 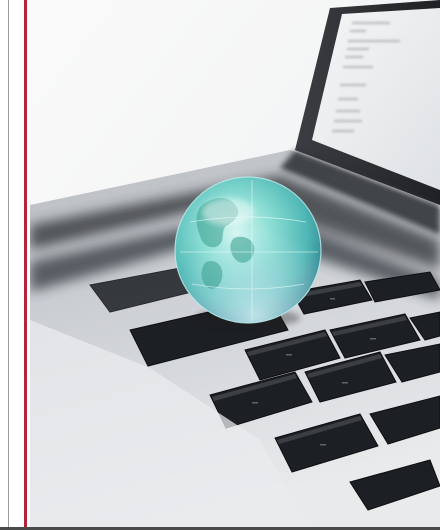 I want to click on globe-icon, so click(x=248, y=250).